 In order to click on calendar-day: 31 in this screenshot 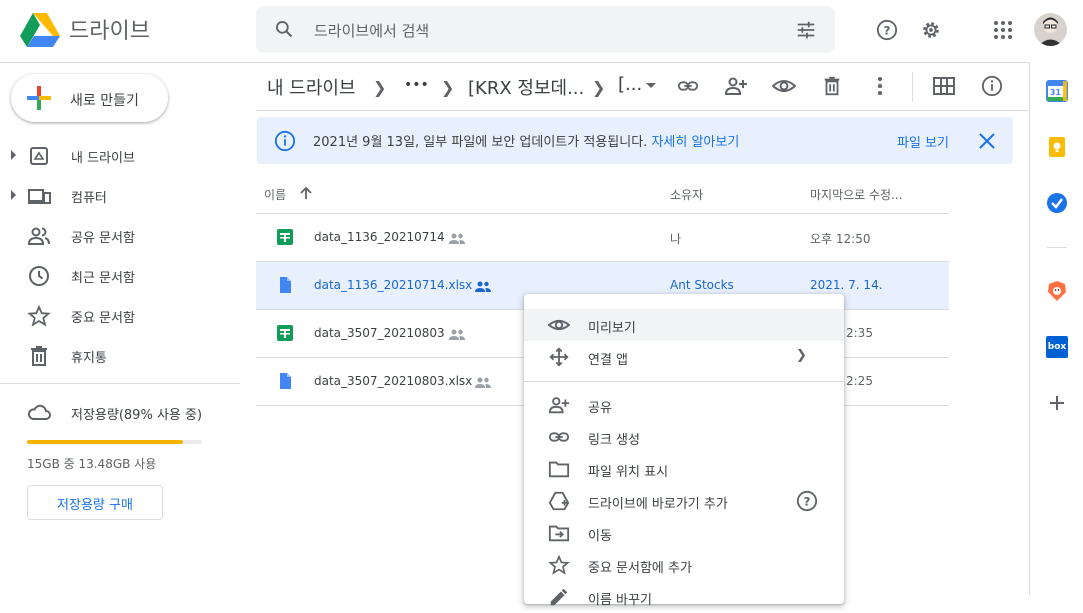, I will do `click(1056, 92)`.